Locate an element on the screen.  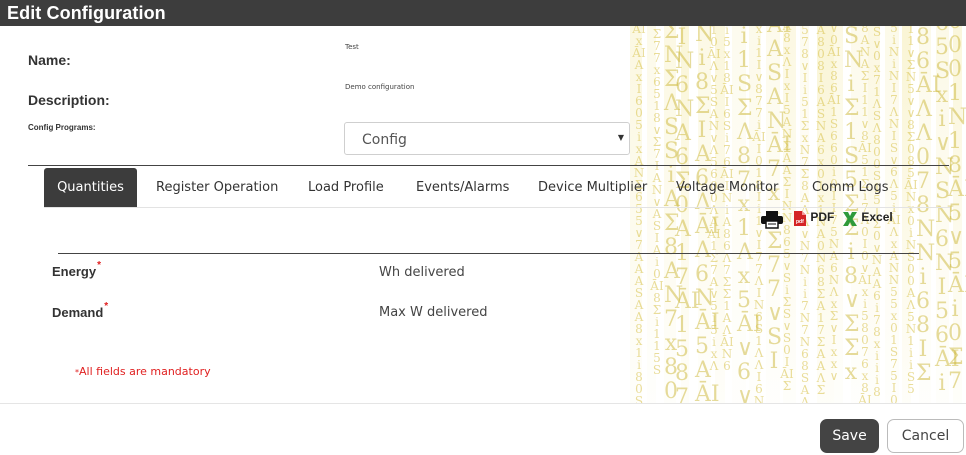
demand-label-text: Demand is located at coordinates (78, 312).